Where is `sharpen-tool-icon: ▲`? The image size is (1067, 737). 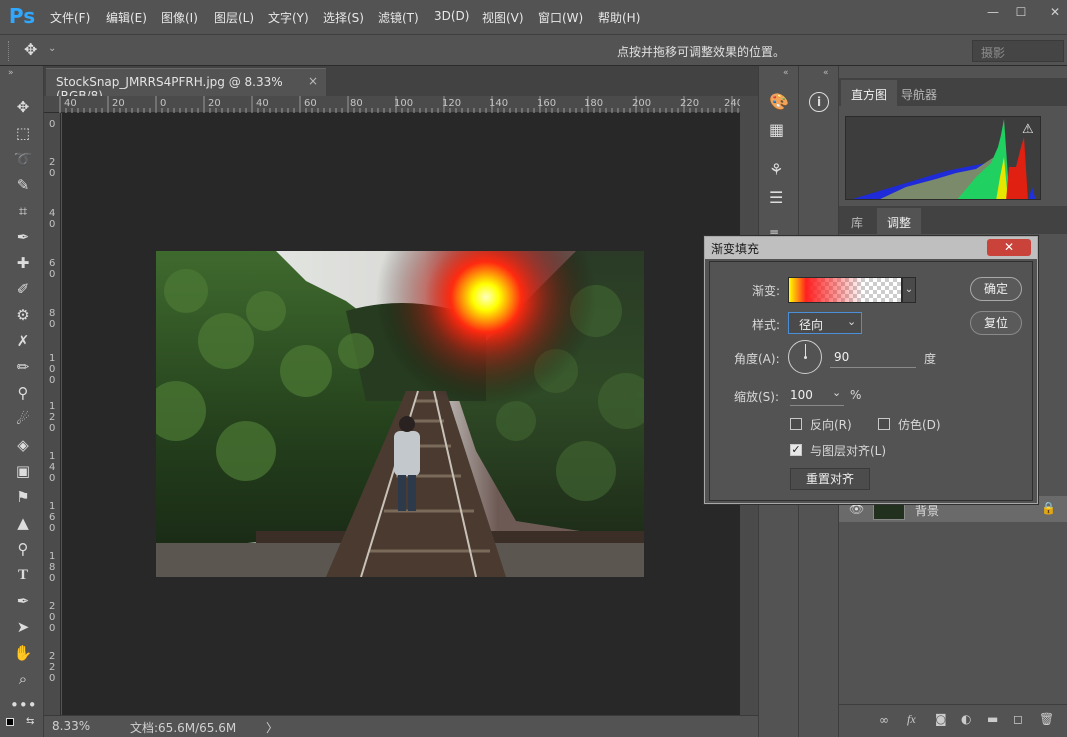 sharpen-tool-icon: ▲ is located at coordinates (23, 523).